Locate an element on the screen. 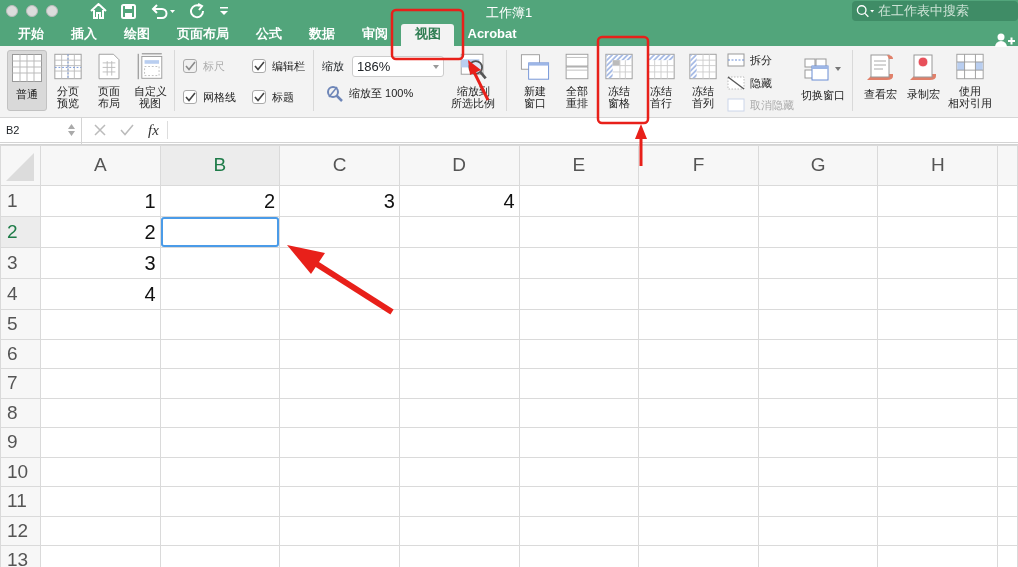 This screenshot has height=567, width=1018. row-header: 4 is located at coordinates (20, 294).